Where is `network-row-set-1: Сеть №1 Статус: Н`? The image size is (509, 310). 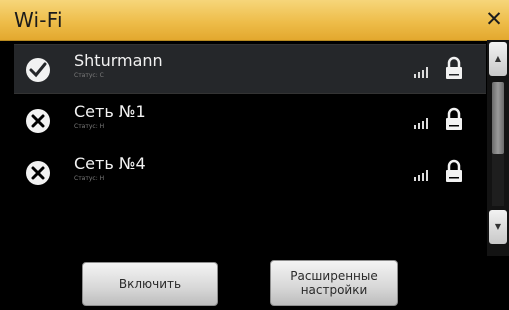
network-row-set-1: Сеть №1 Статус: Н is located at coordinates (250, 120).